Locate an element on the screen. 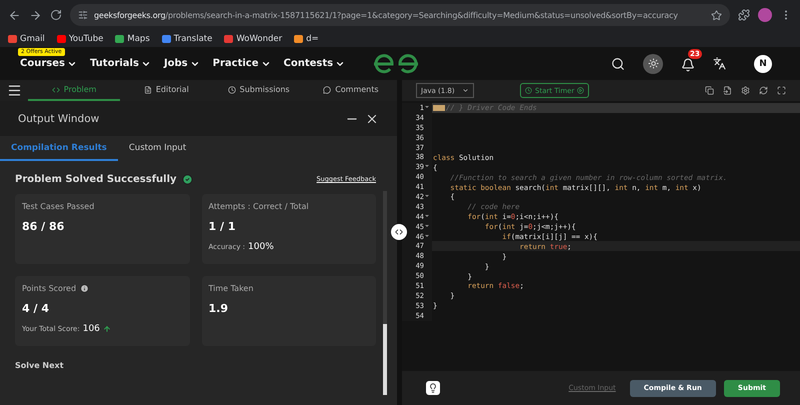 Image resolution: width=800 pixels, height=405 pixels. logo-icon is located at coordinates (396, 64).